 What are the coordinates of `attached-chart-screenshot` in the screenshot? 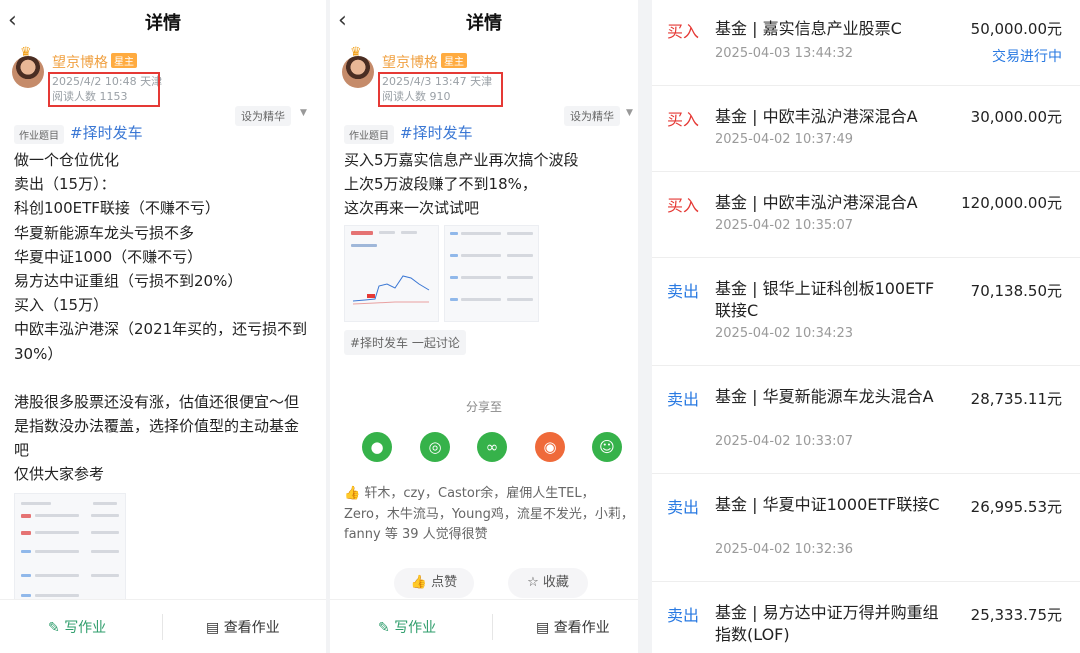 It's located at (391, 273).